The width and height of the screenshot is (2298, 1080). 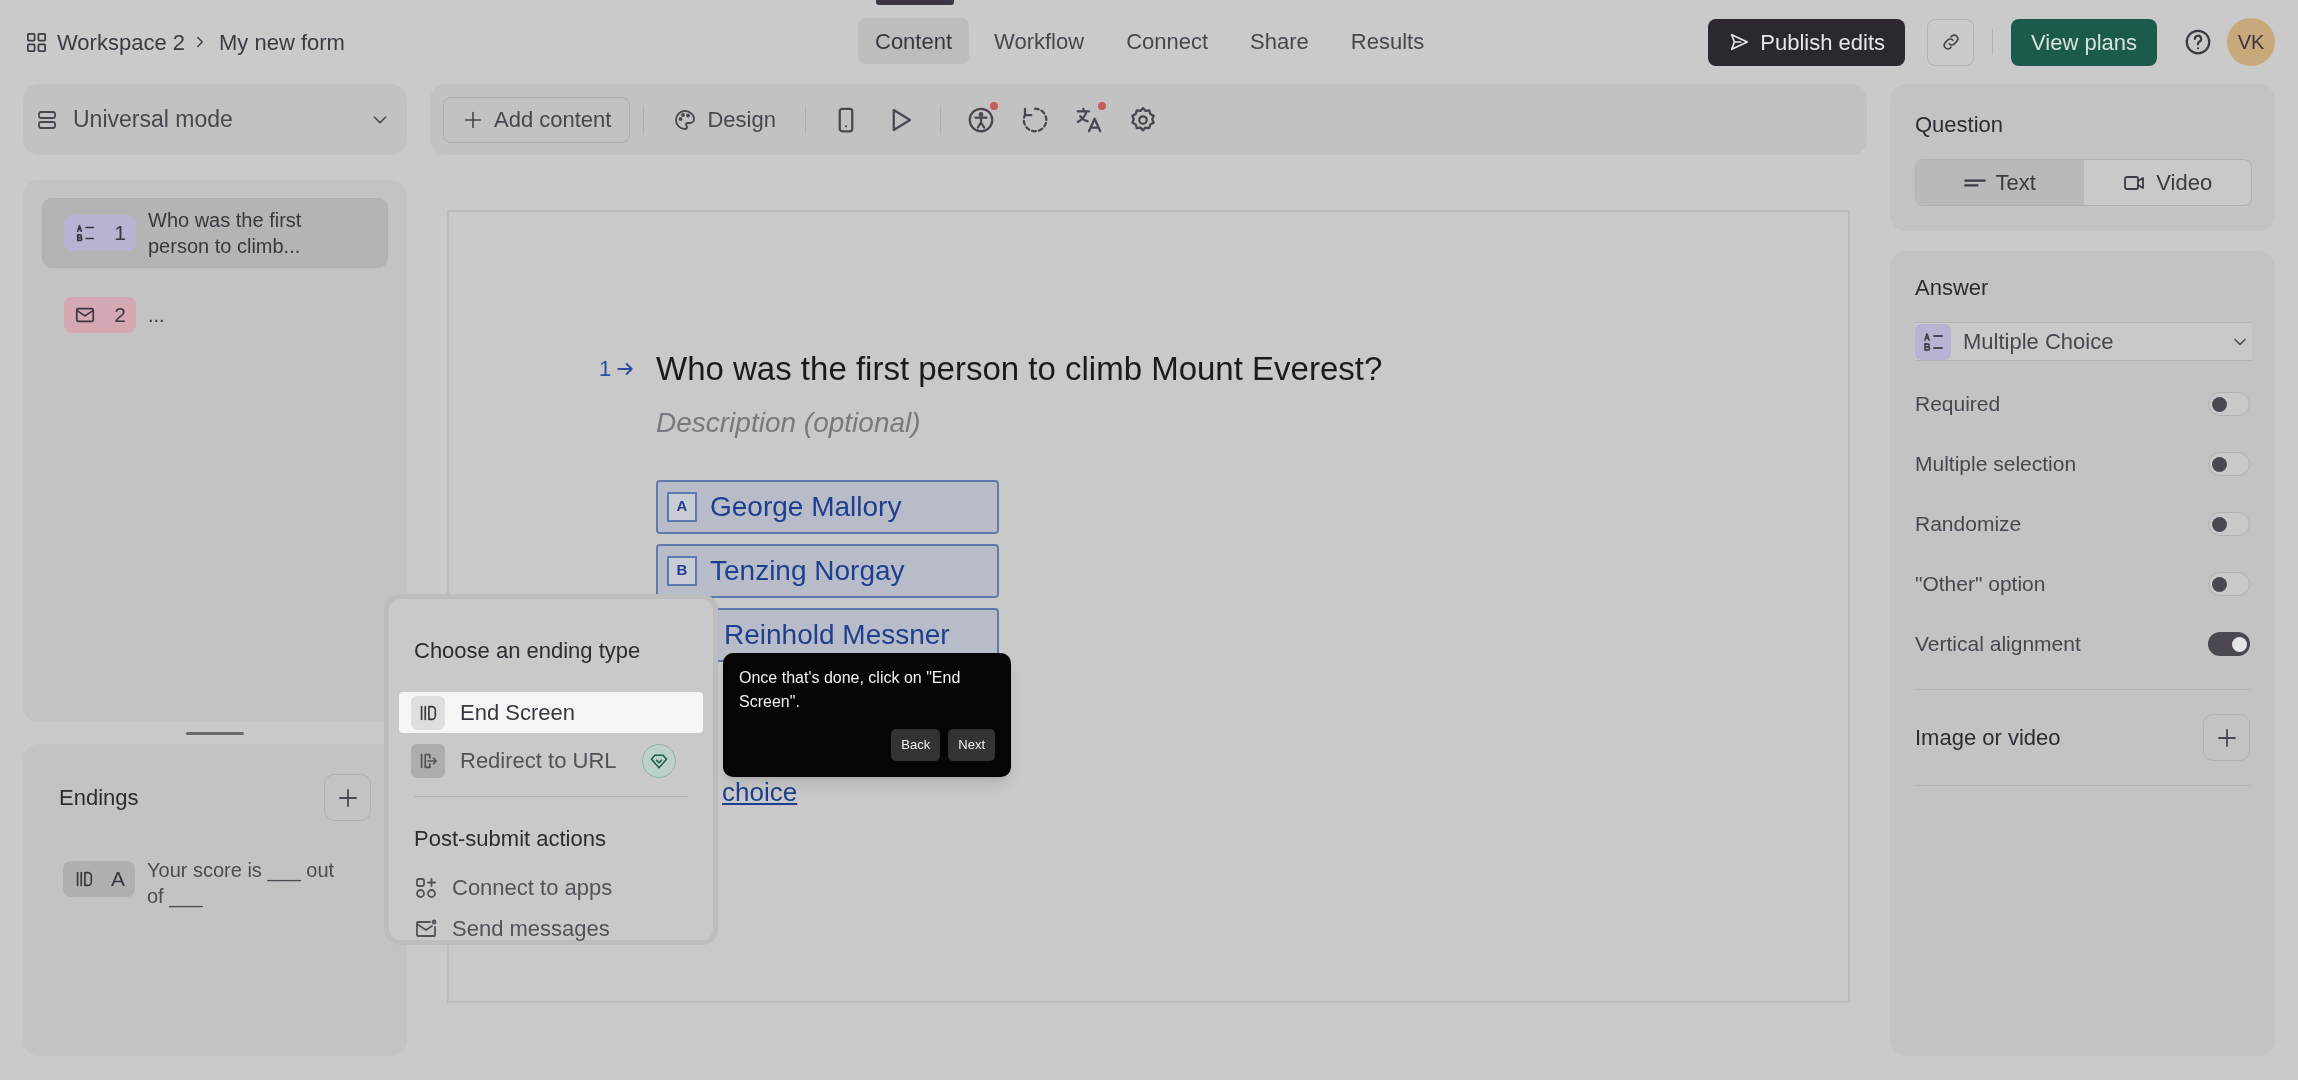 I want to click on setting-label: Required, so click(x=1958, y=404).